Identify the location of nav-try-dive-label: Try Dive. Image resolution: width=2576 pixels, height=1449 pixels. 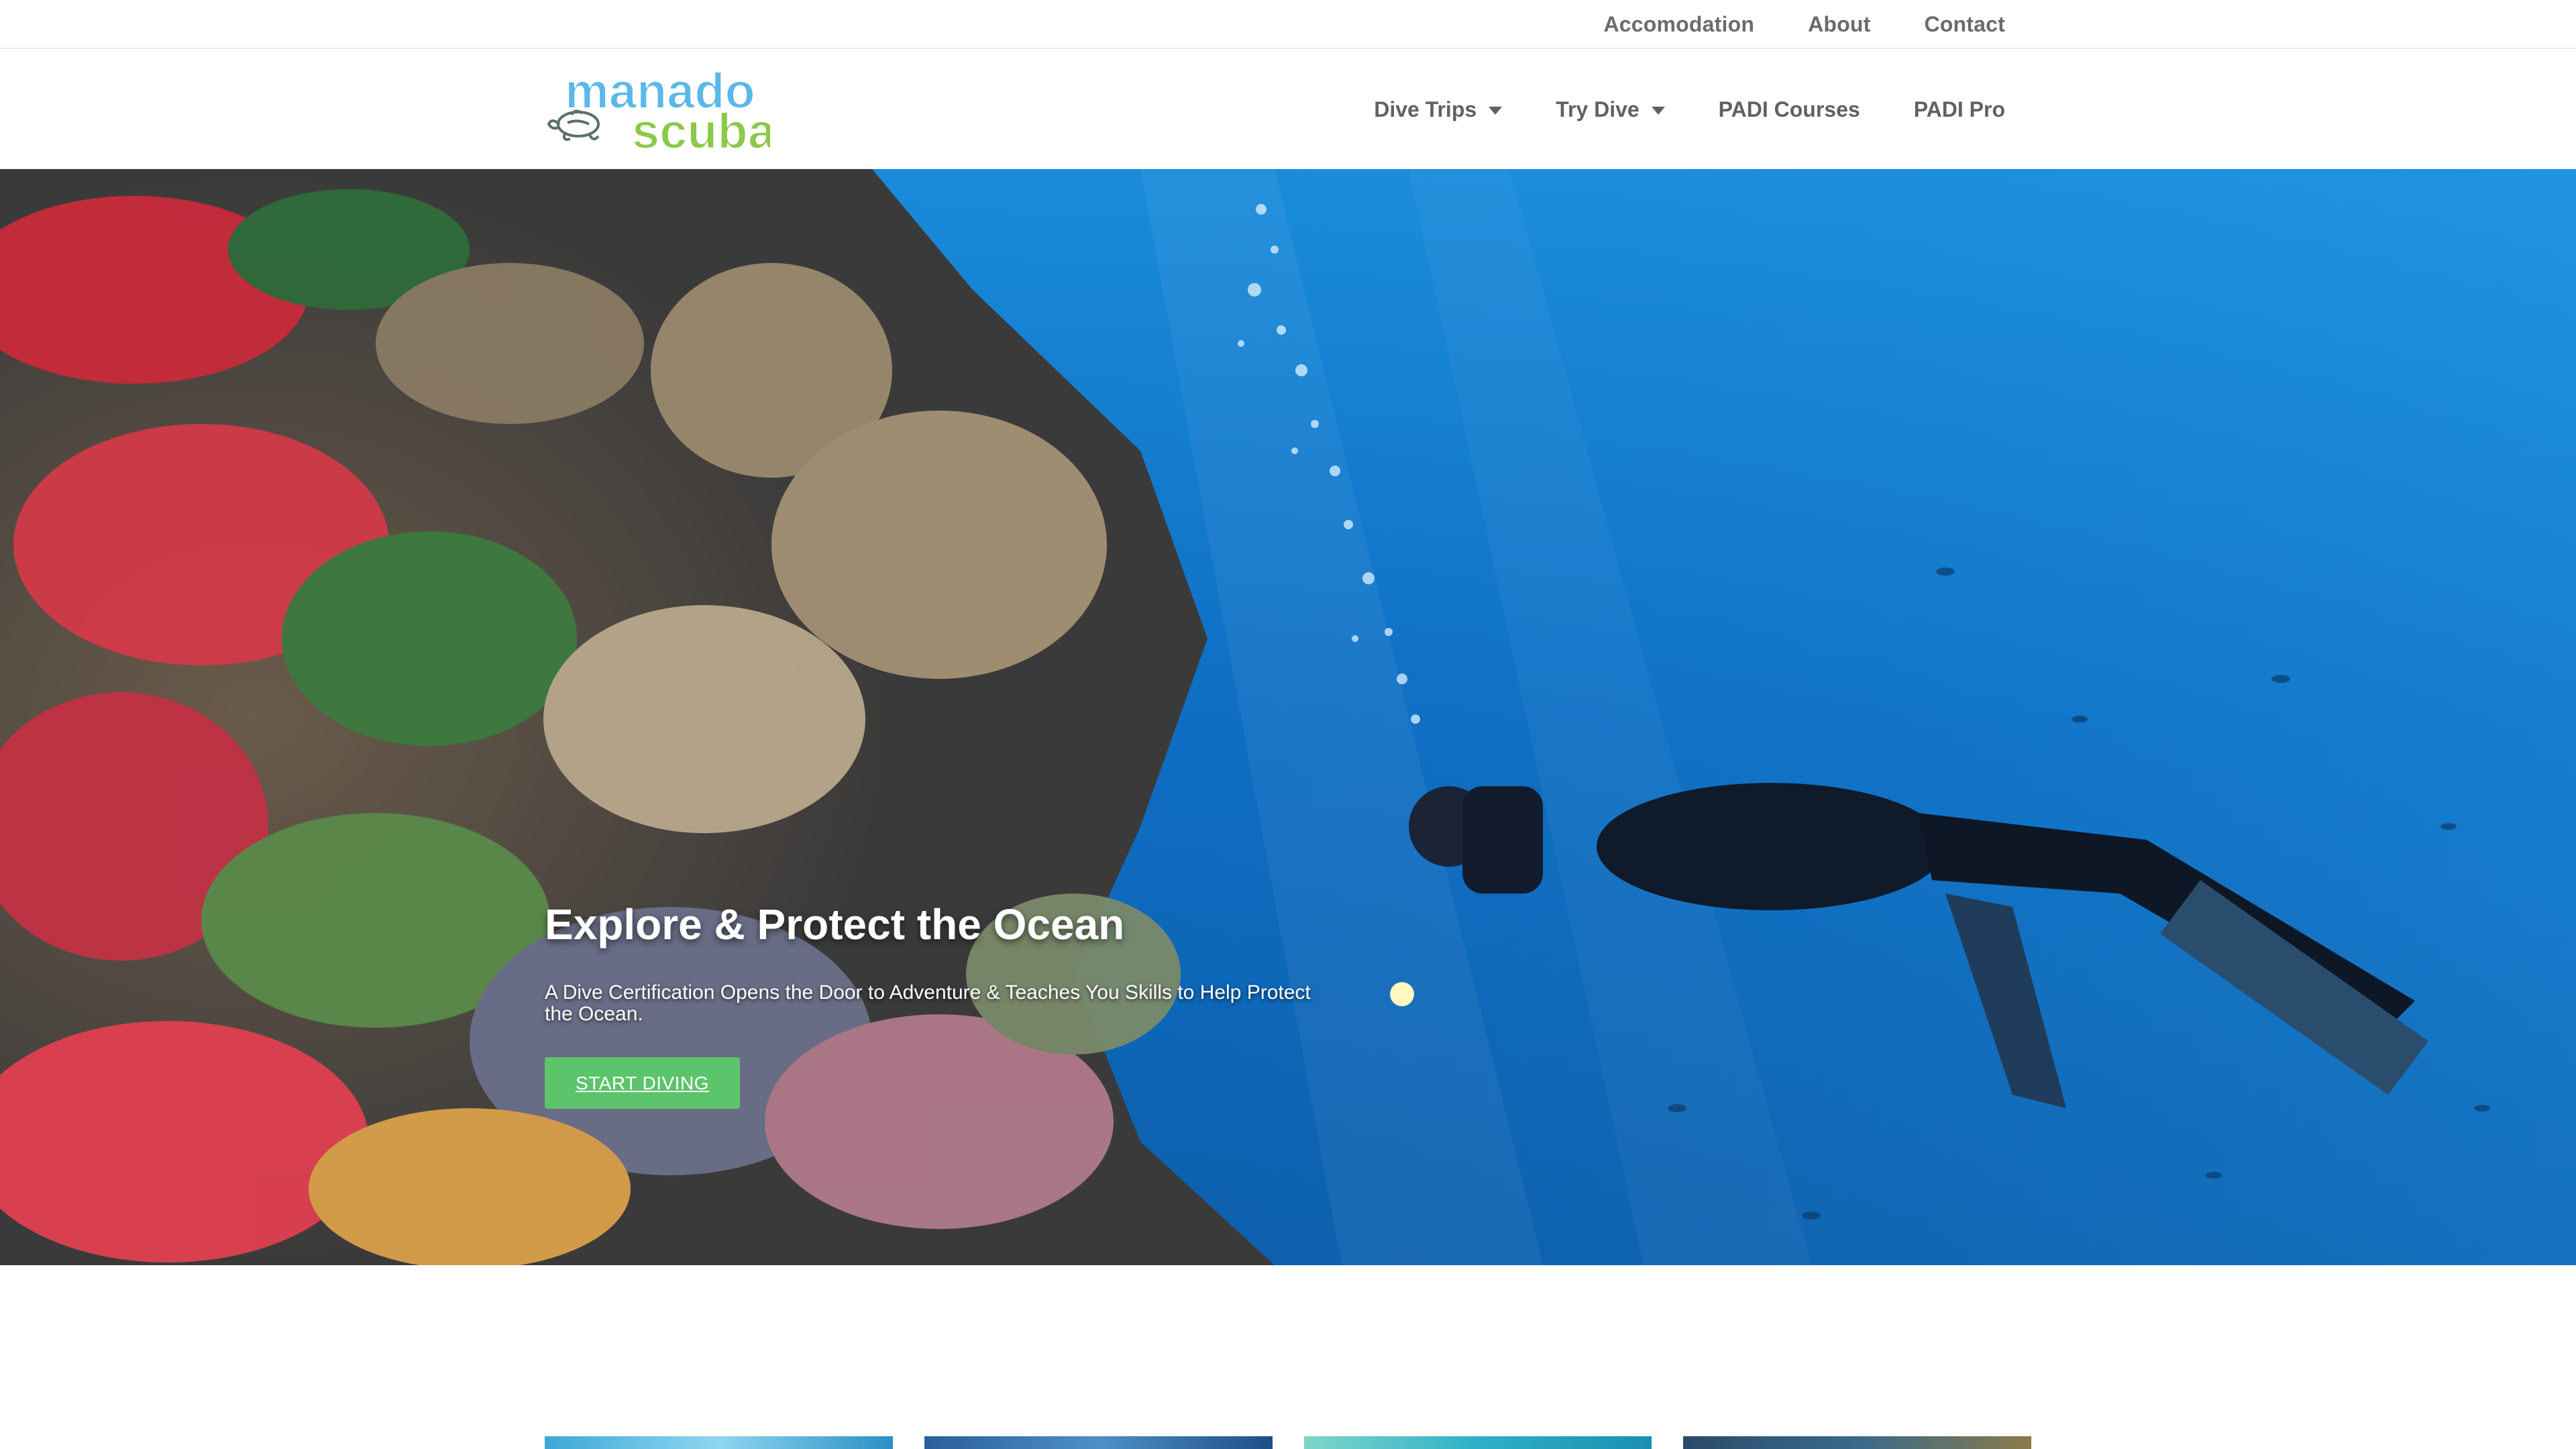
(1598, 109).